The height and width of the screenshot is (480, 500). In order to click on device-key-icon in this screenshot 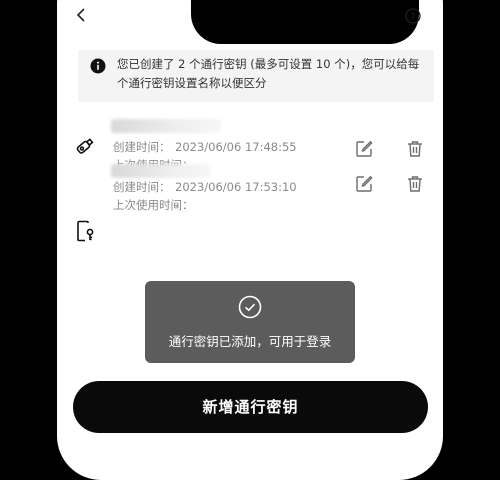, I will do `click(85, 231)`.